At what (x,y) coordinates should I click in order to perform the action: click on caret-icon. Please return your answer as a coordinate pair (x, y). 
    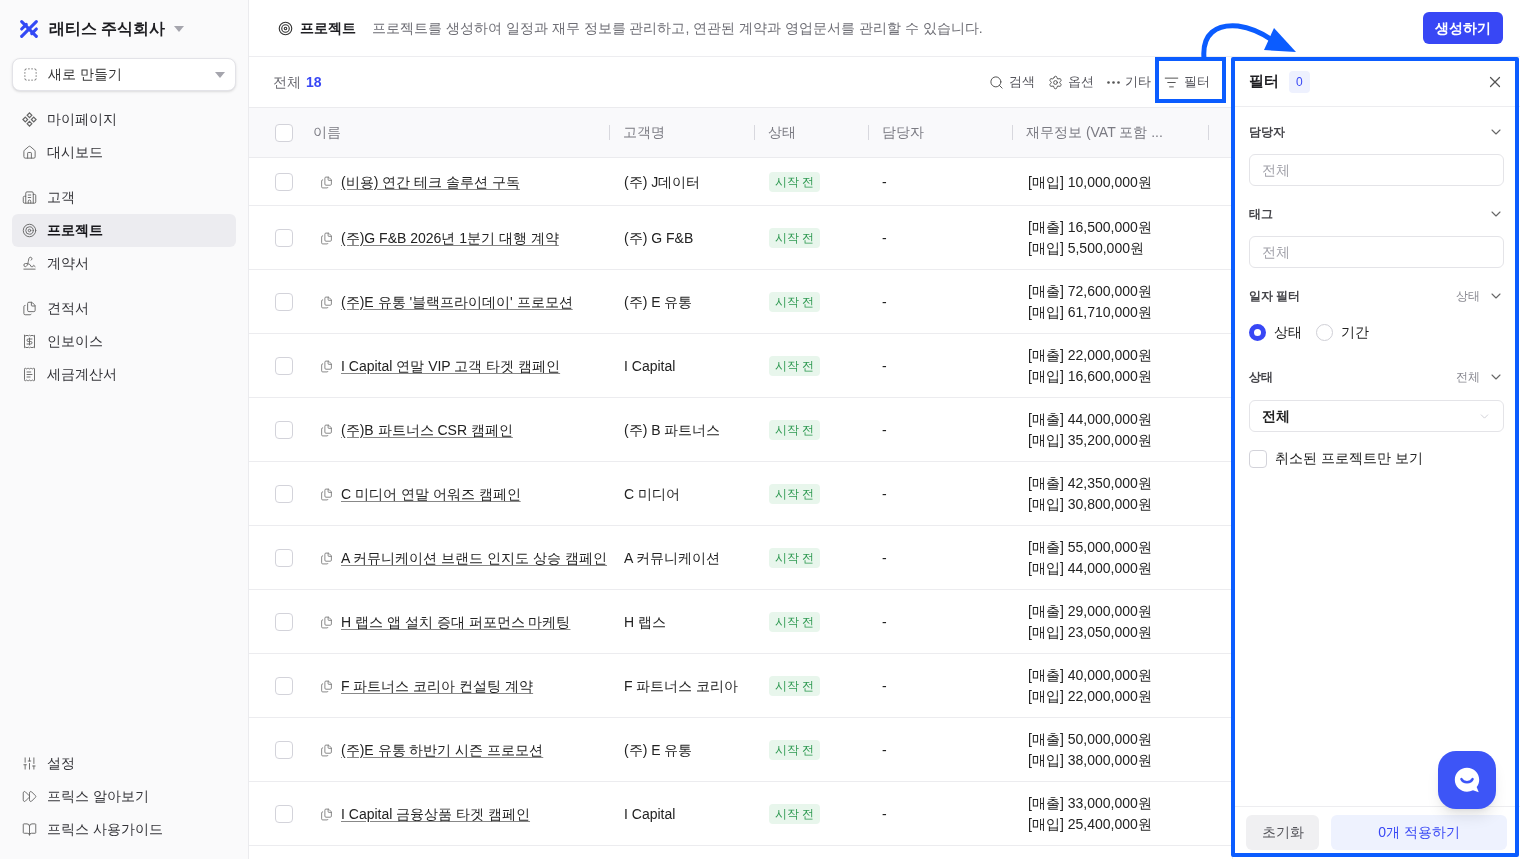
    Looking at the image, I should click on (179, 28).